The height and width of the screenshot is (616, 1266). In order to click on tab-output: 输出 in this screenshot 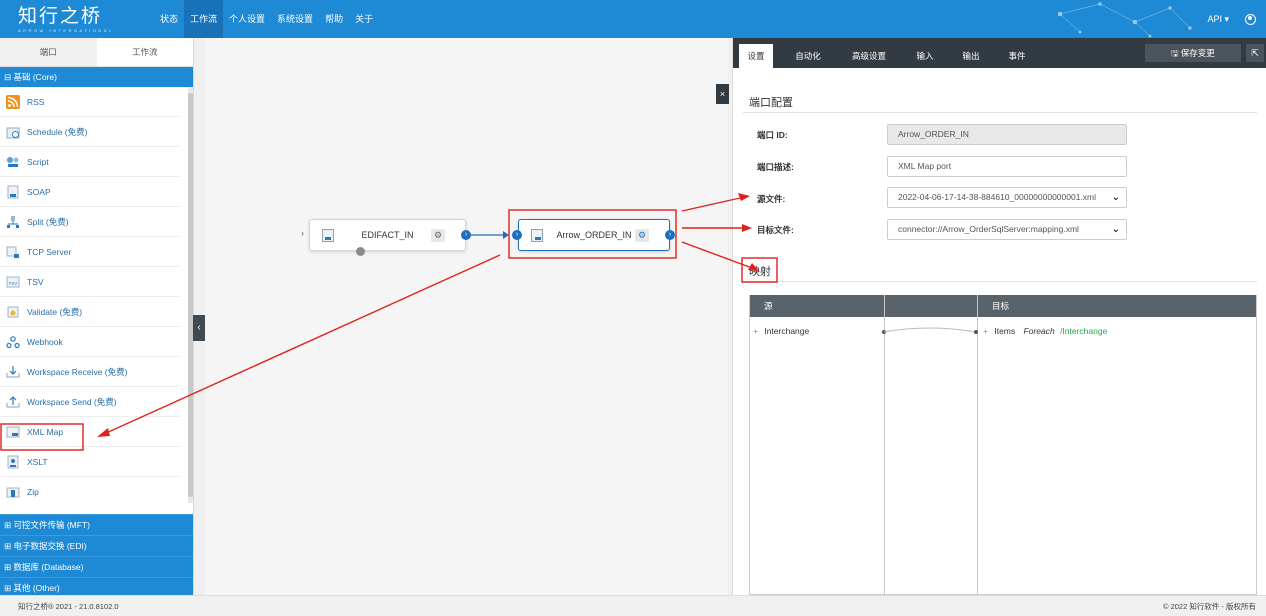, I will do `click(971, 56)`.